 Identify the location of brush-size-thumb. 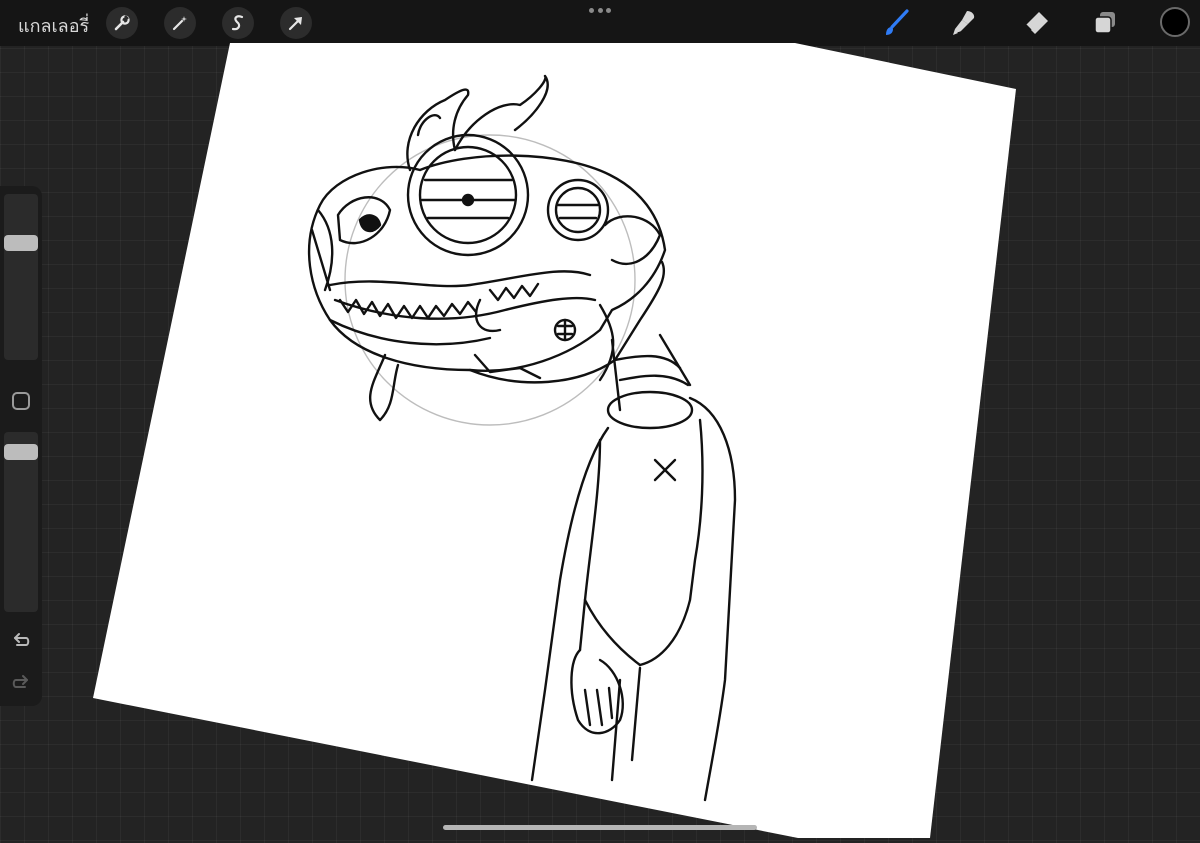
(21, 243).